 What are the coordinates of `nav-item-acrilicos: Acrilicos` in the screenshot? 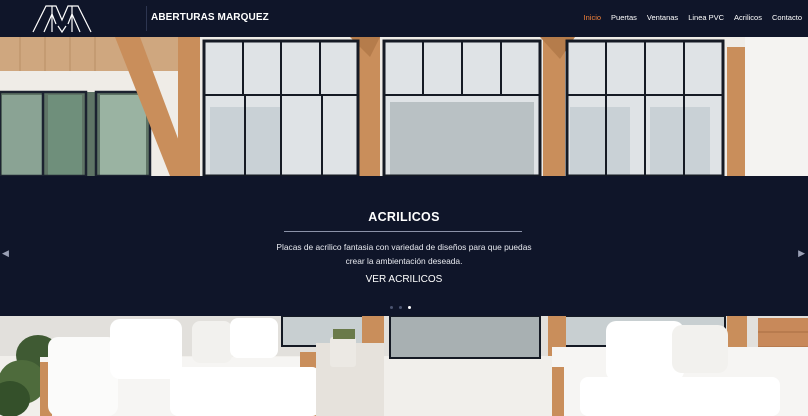 It's located at (748, 17).